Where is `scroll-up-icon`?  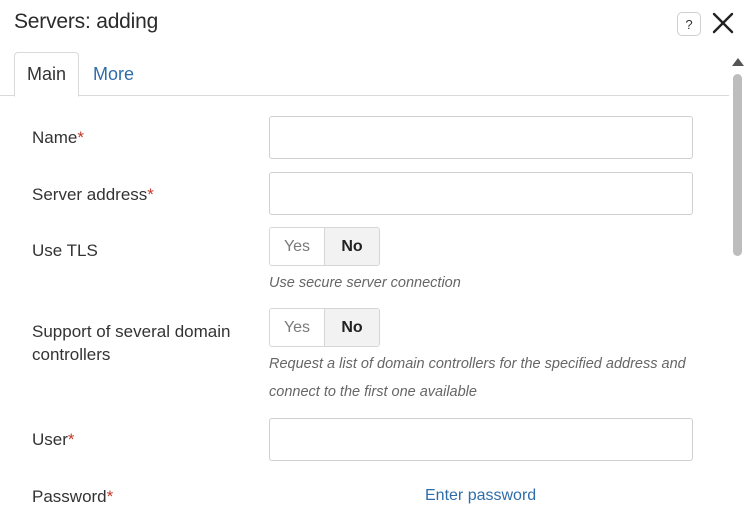
scroll-up-icon is located at coordinates (738, 62).